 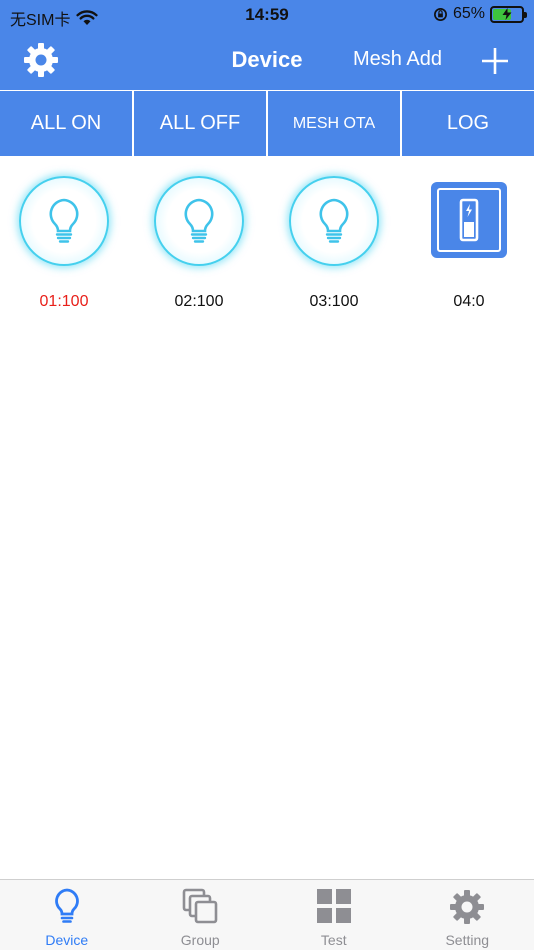 I want to click on mesh-add-button: Mesh Add, so click(x=397, y=59).